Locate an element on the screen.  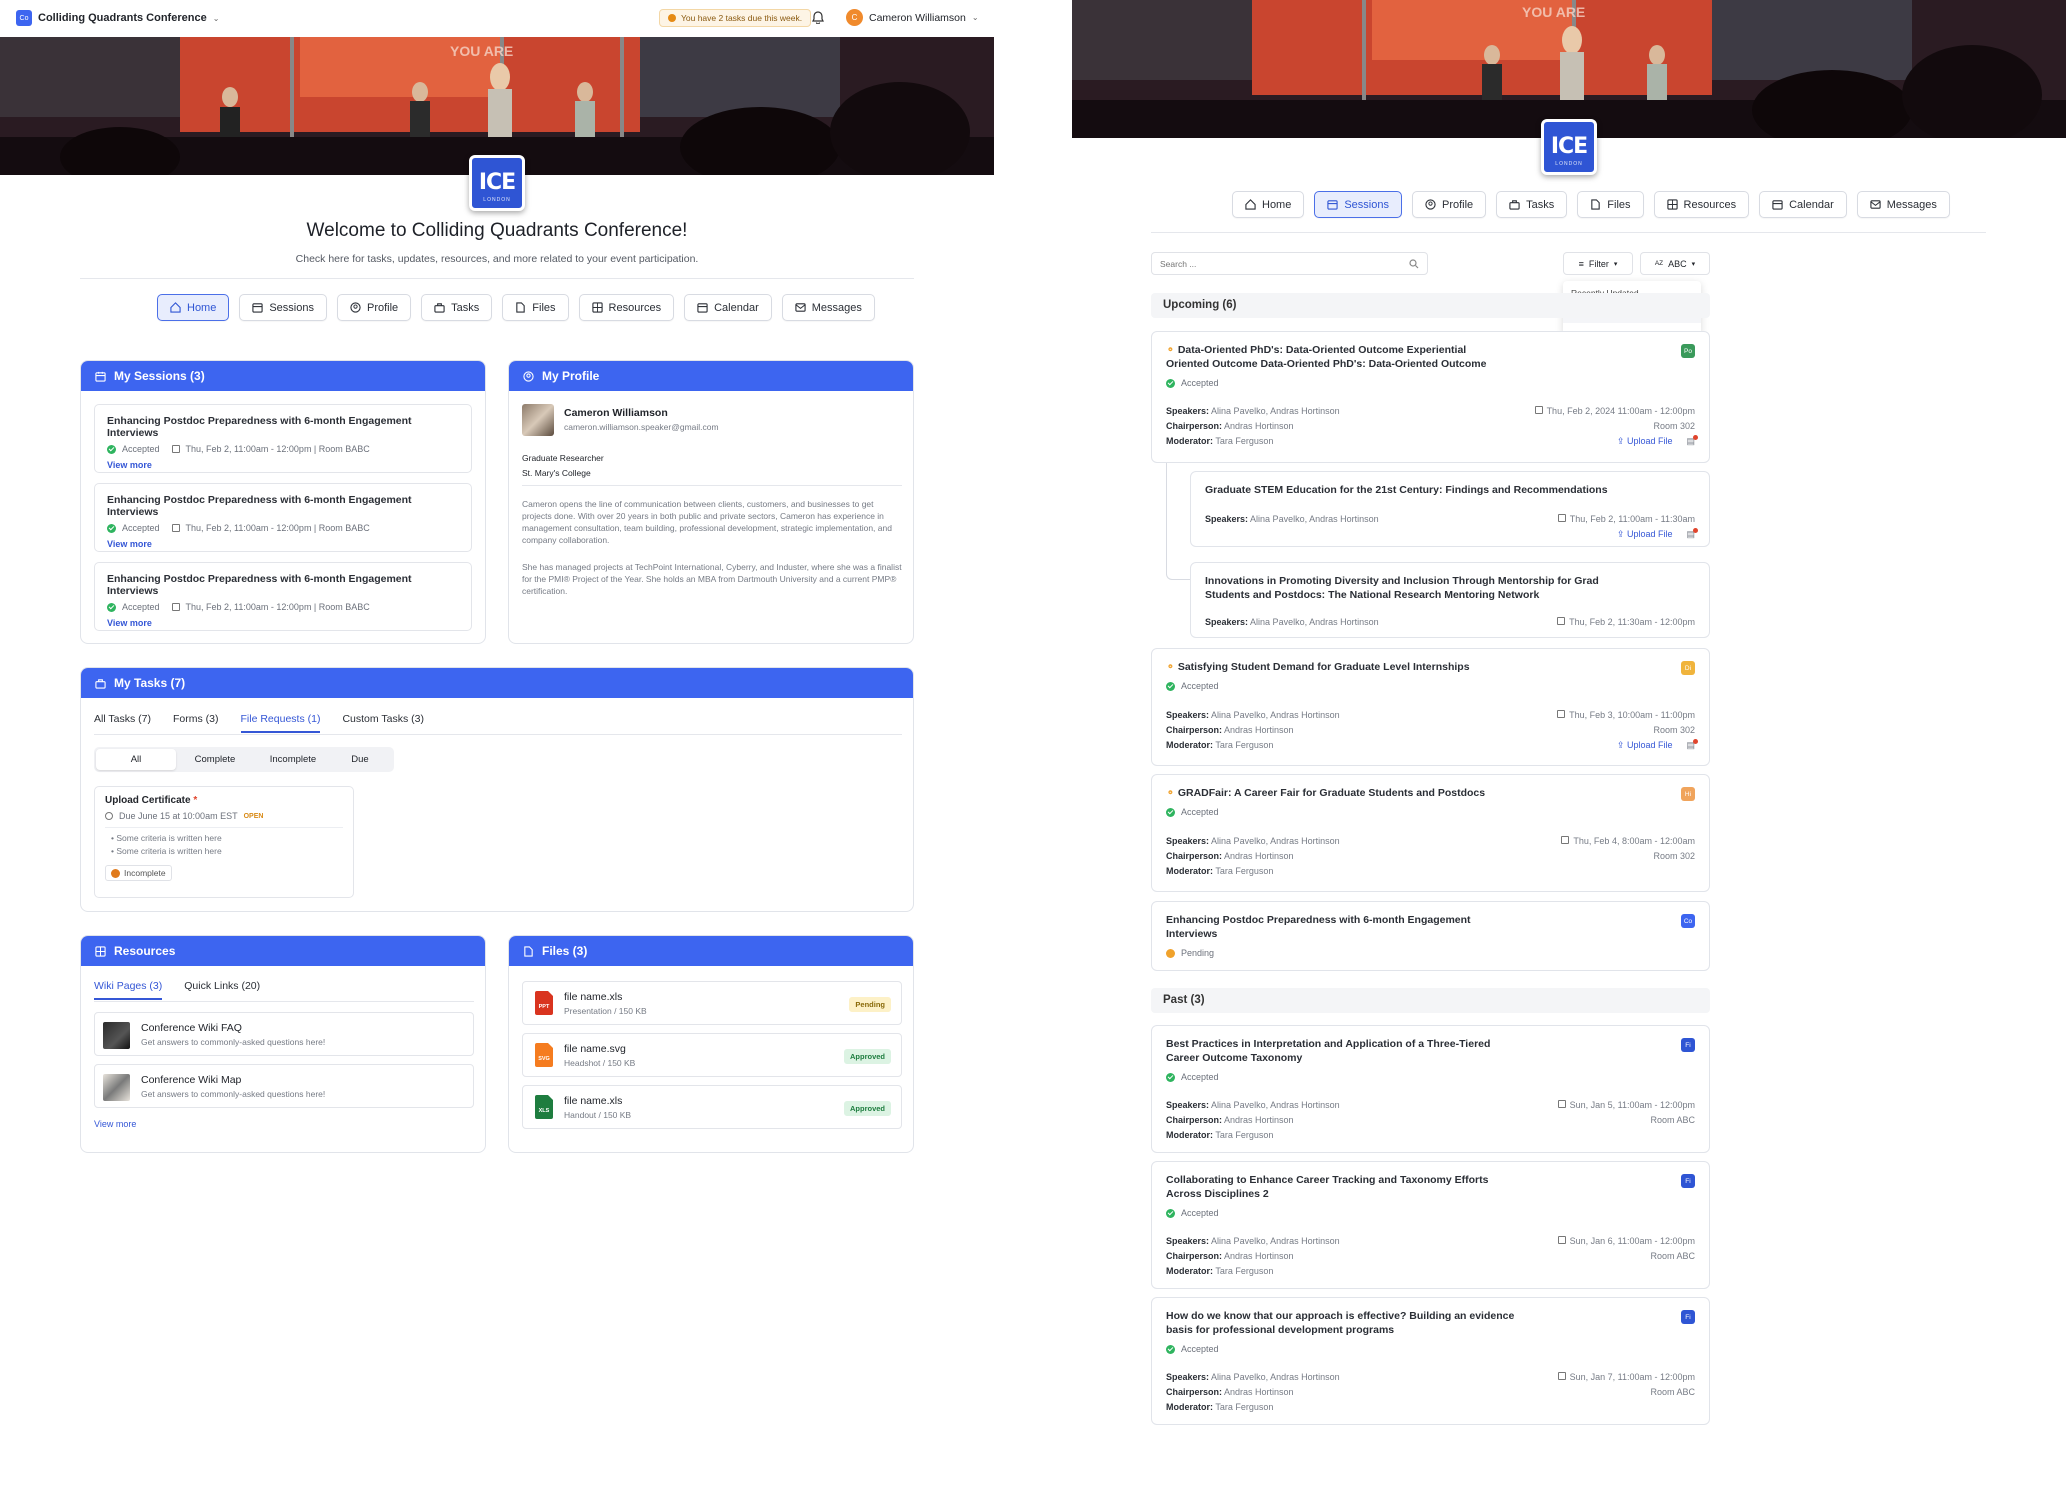
session-when: Thu, Feb 2, 2024 11:00am - 12:00pm is located at coordinates (1620, 411).